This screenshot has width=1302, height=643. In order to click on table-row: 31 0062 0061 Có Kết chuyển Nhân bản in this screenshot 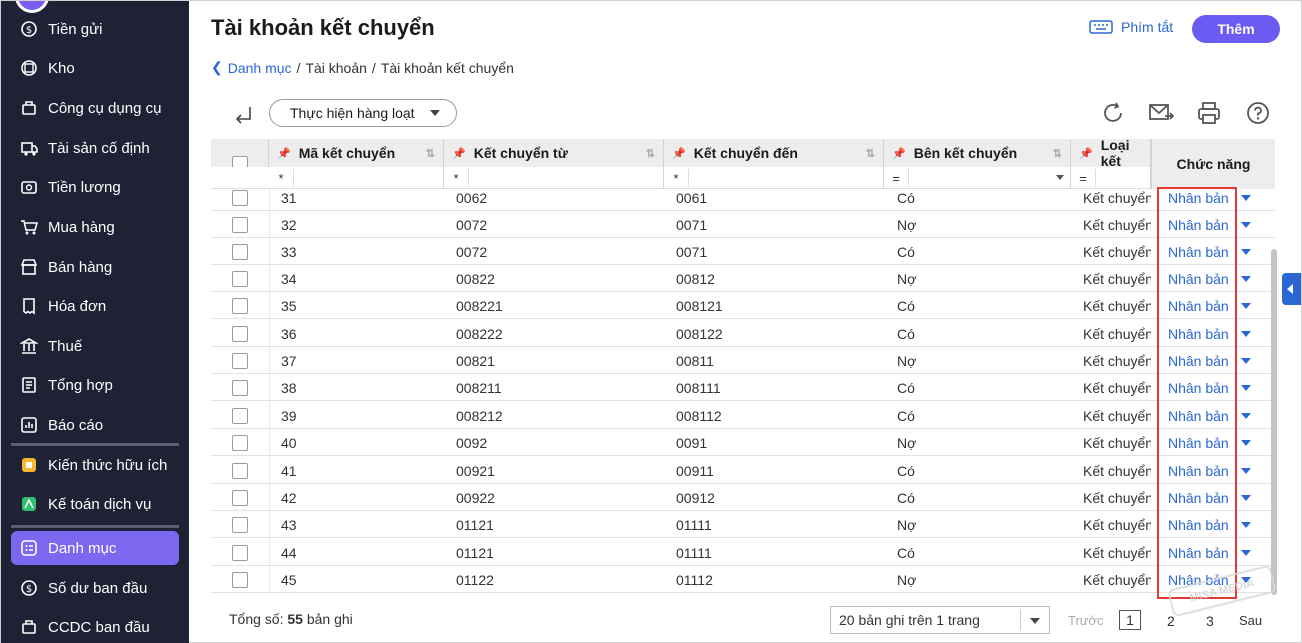, I will do `click(743, 197)`.